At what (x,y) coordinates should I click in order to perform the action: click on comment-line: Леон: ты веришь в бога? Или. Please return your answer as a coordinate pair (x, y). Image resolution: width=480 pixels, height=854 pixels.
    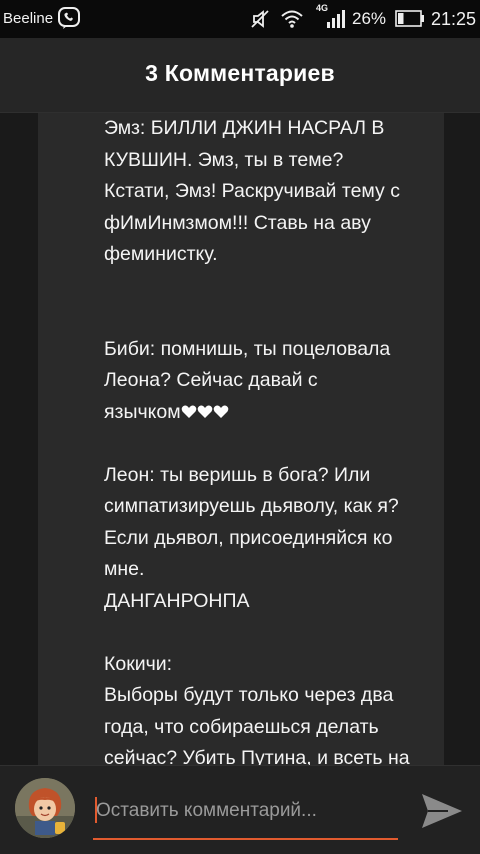
    Looking at the image, I should click on (279, 476).